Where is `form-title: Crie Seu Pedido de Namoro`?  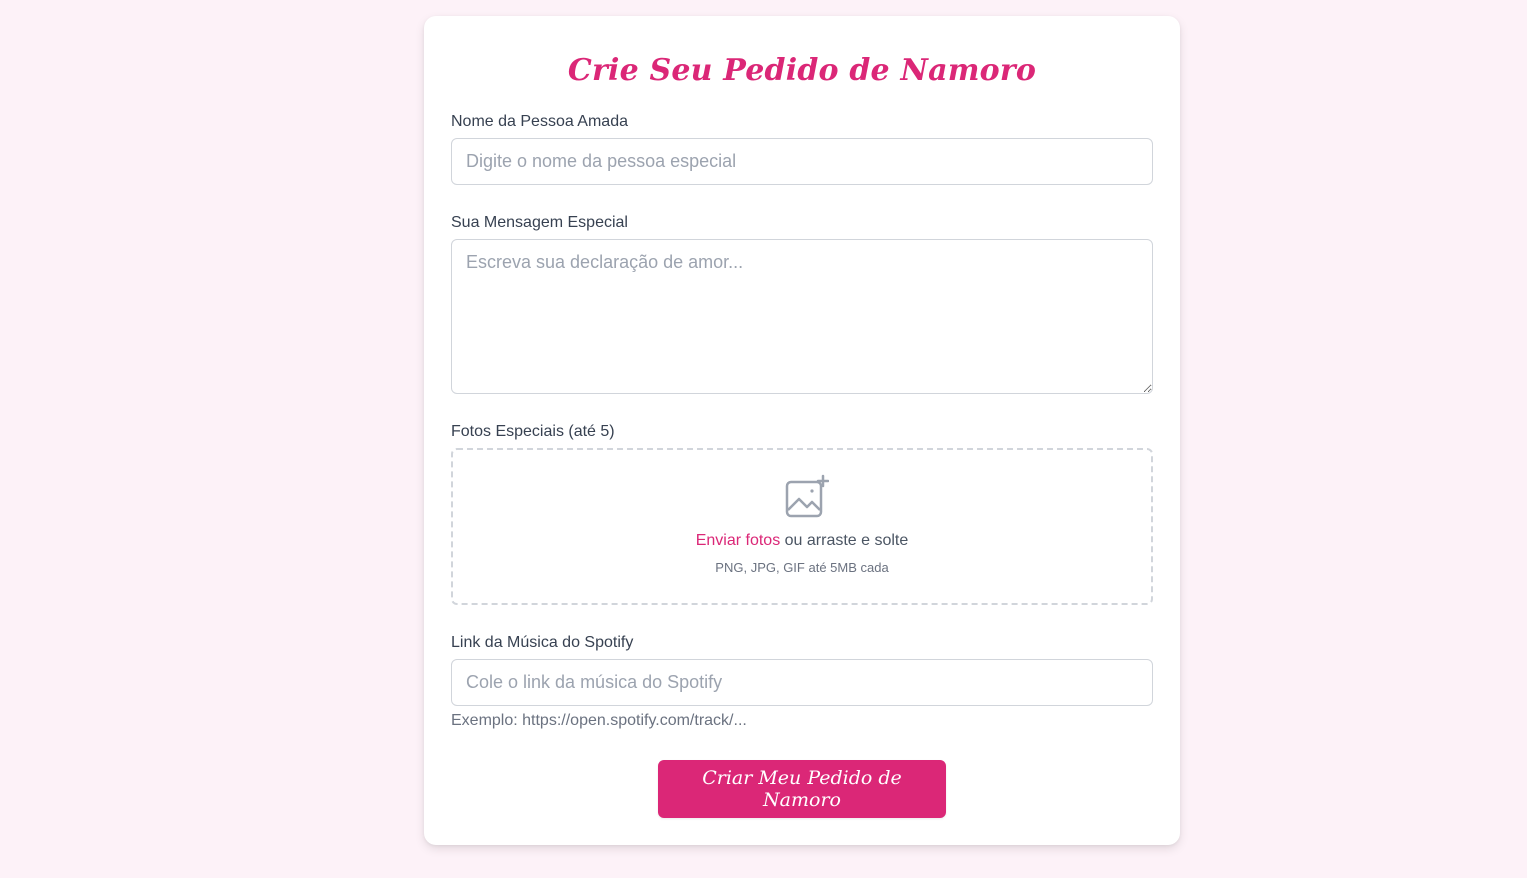
form-title: Crie Seu Pedido de Namoro is located at coordinates (802, 70).